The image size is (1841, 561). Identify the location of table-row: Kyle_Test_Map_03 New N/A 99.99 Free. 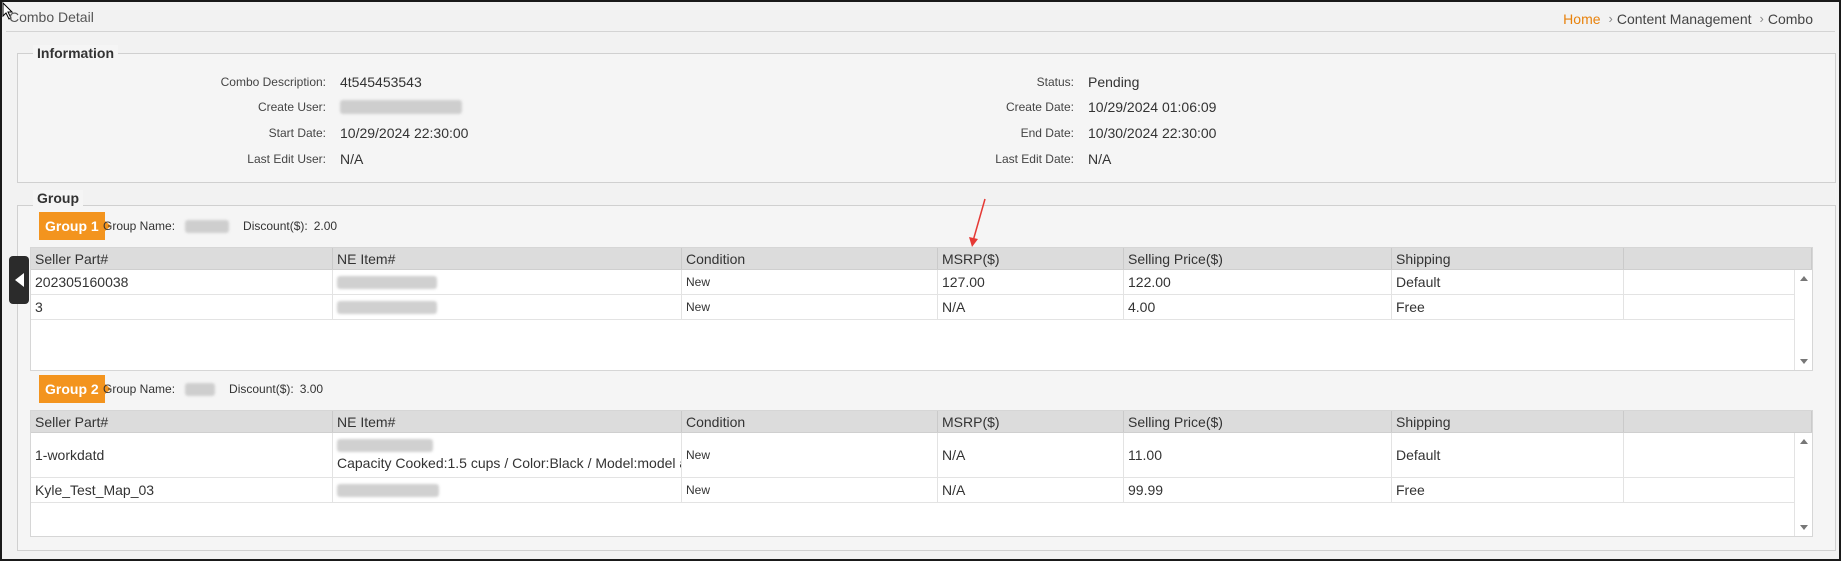
(921, 490).